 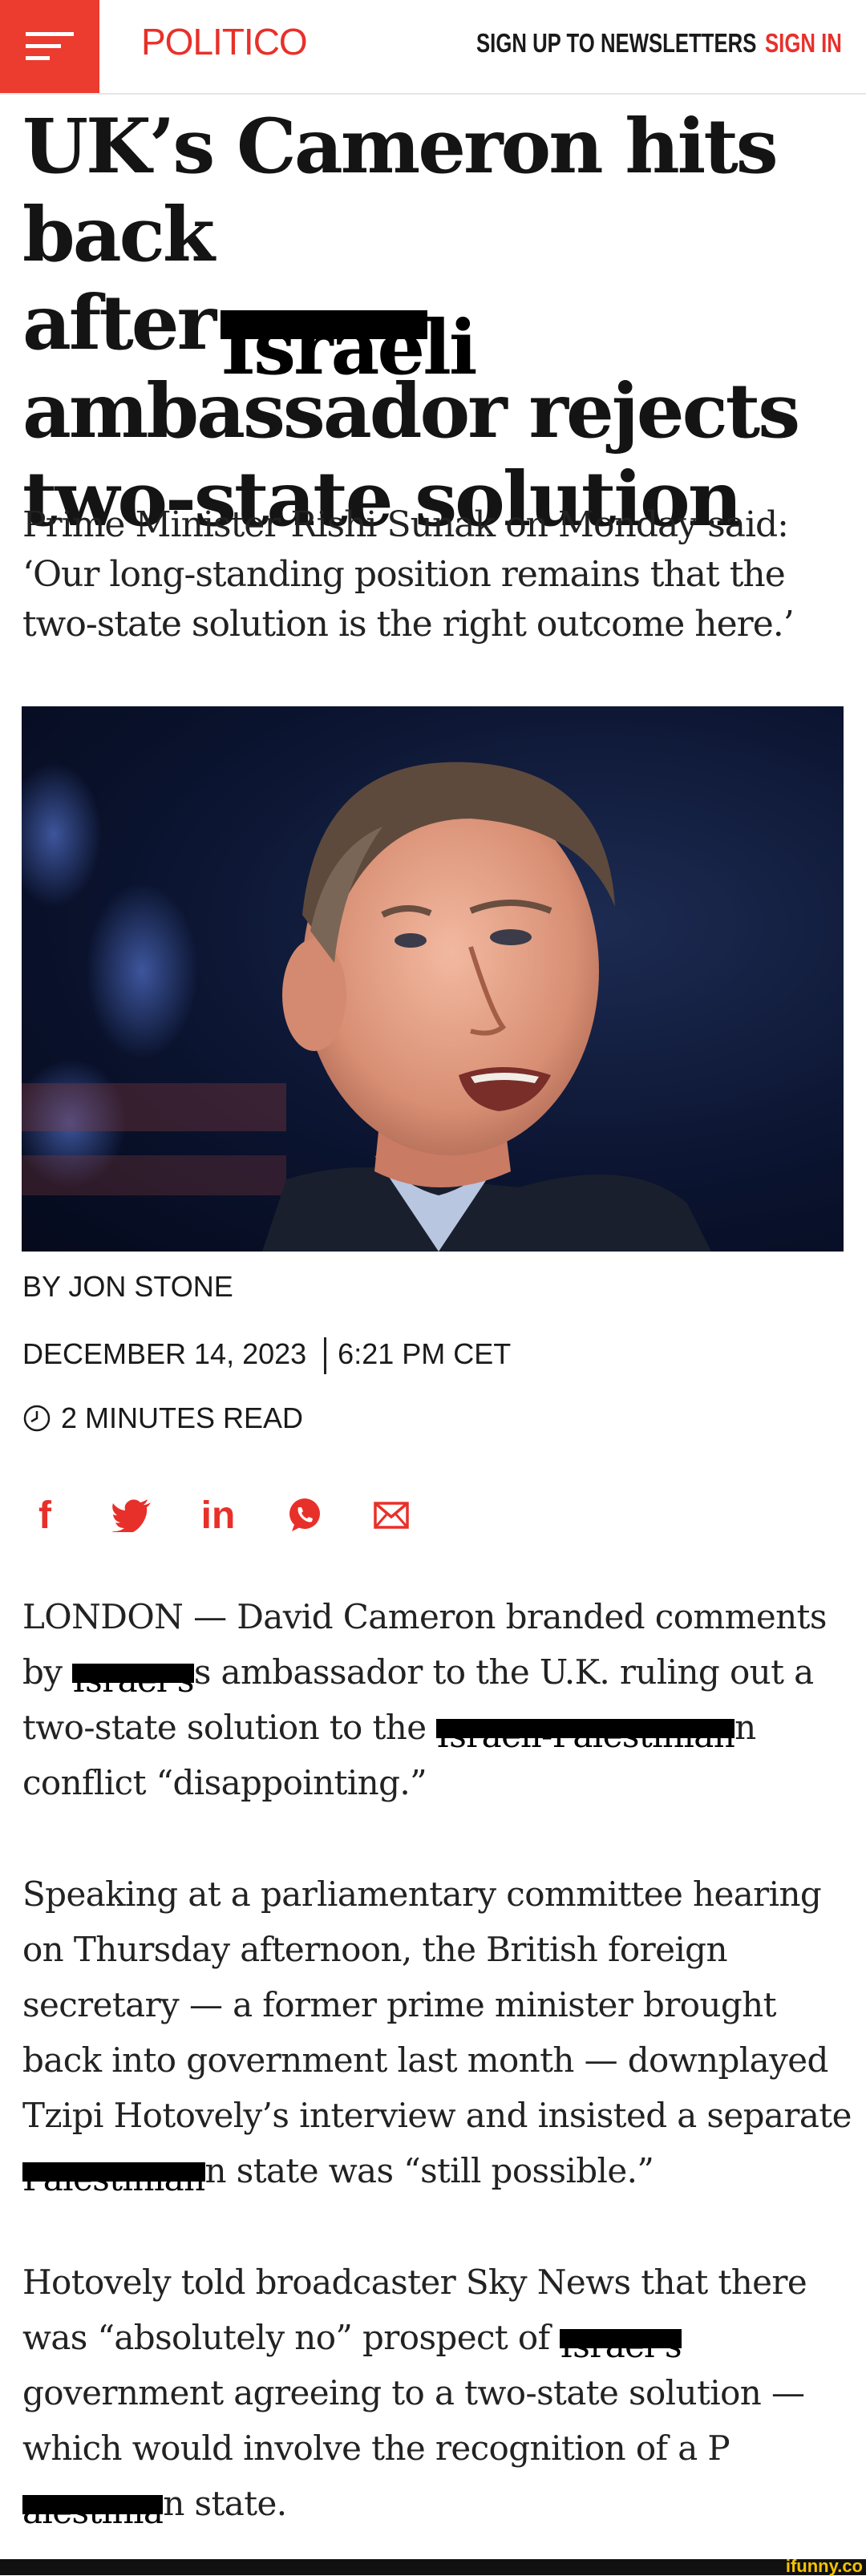 What do you see at coordinates (93, 2511) in the screenshot?
I see `redaction-palestinian-2: alestinia` at bounding box center [93, 2511].